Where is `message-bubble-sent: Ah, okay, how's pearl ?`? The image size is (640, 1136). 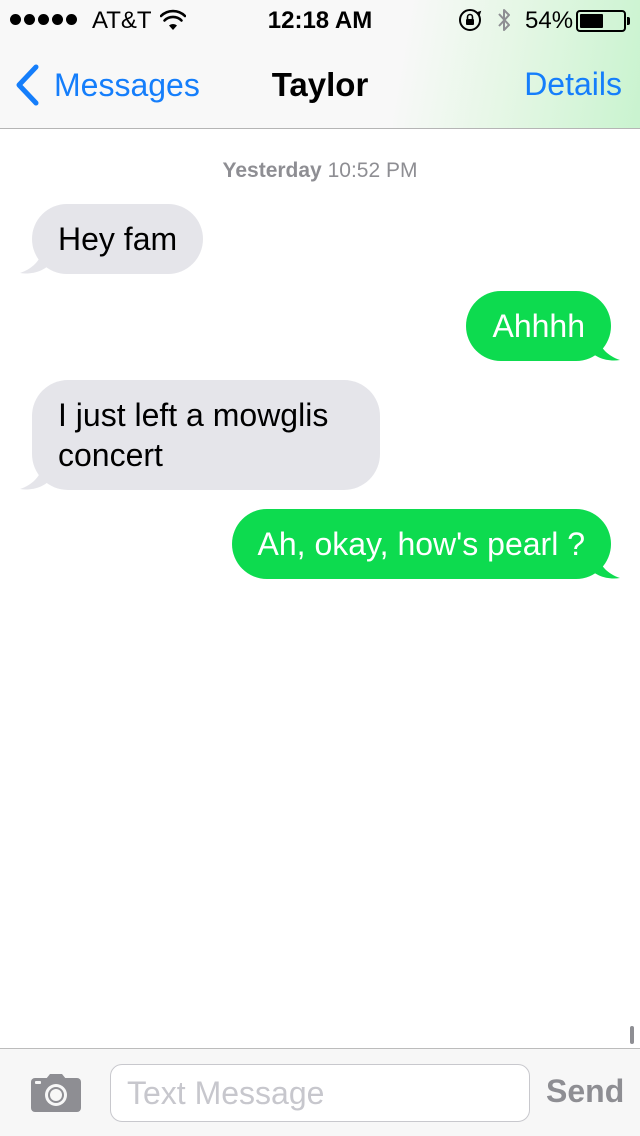
message-bubble-sent: Ah, okay, how's pearl ? is located at coordinates (421, 544).